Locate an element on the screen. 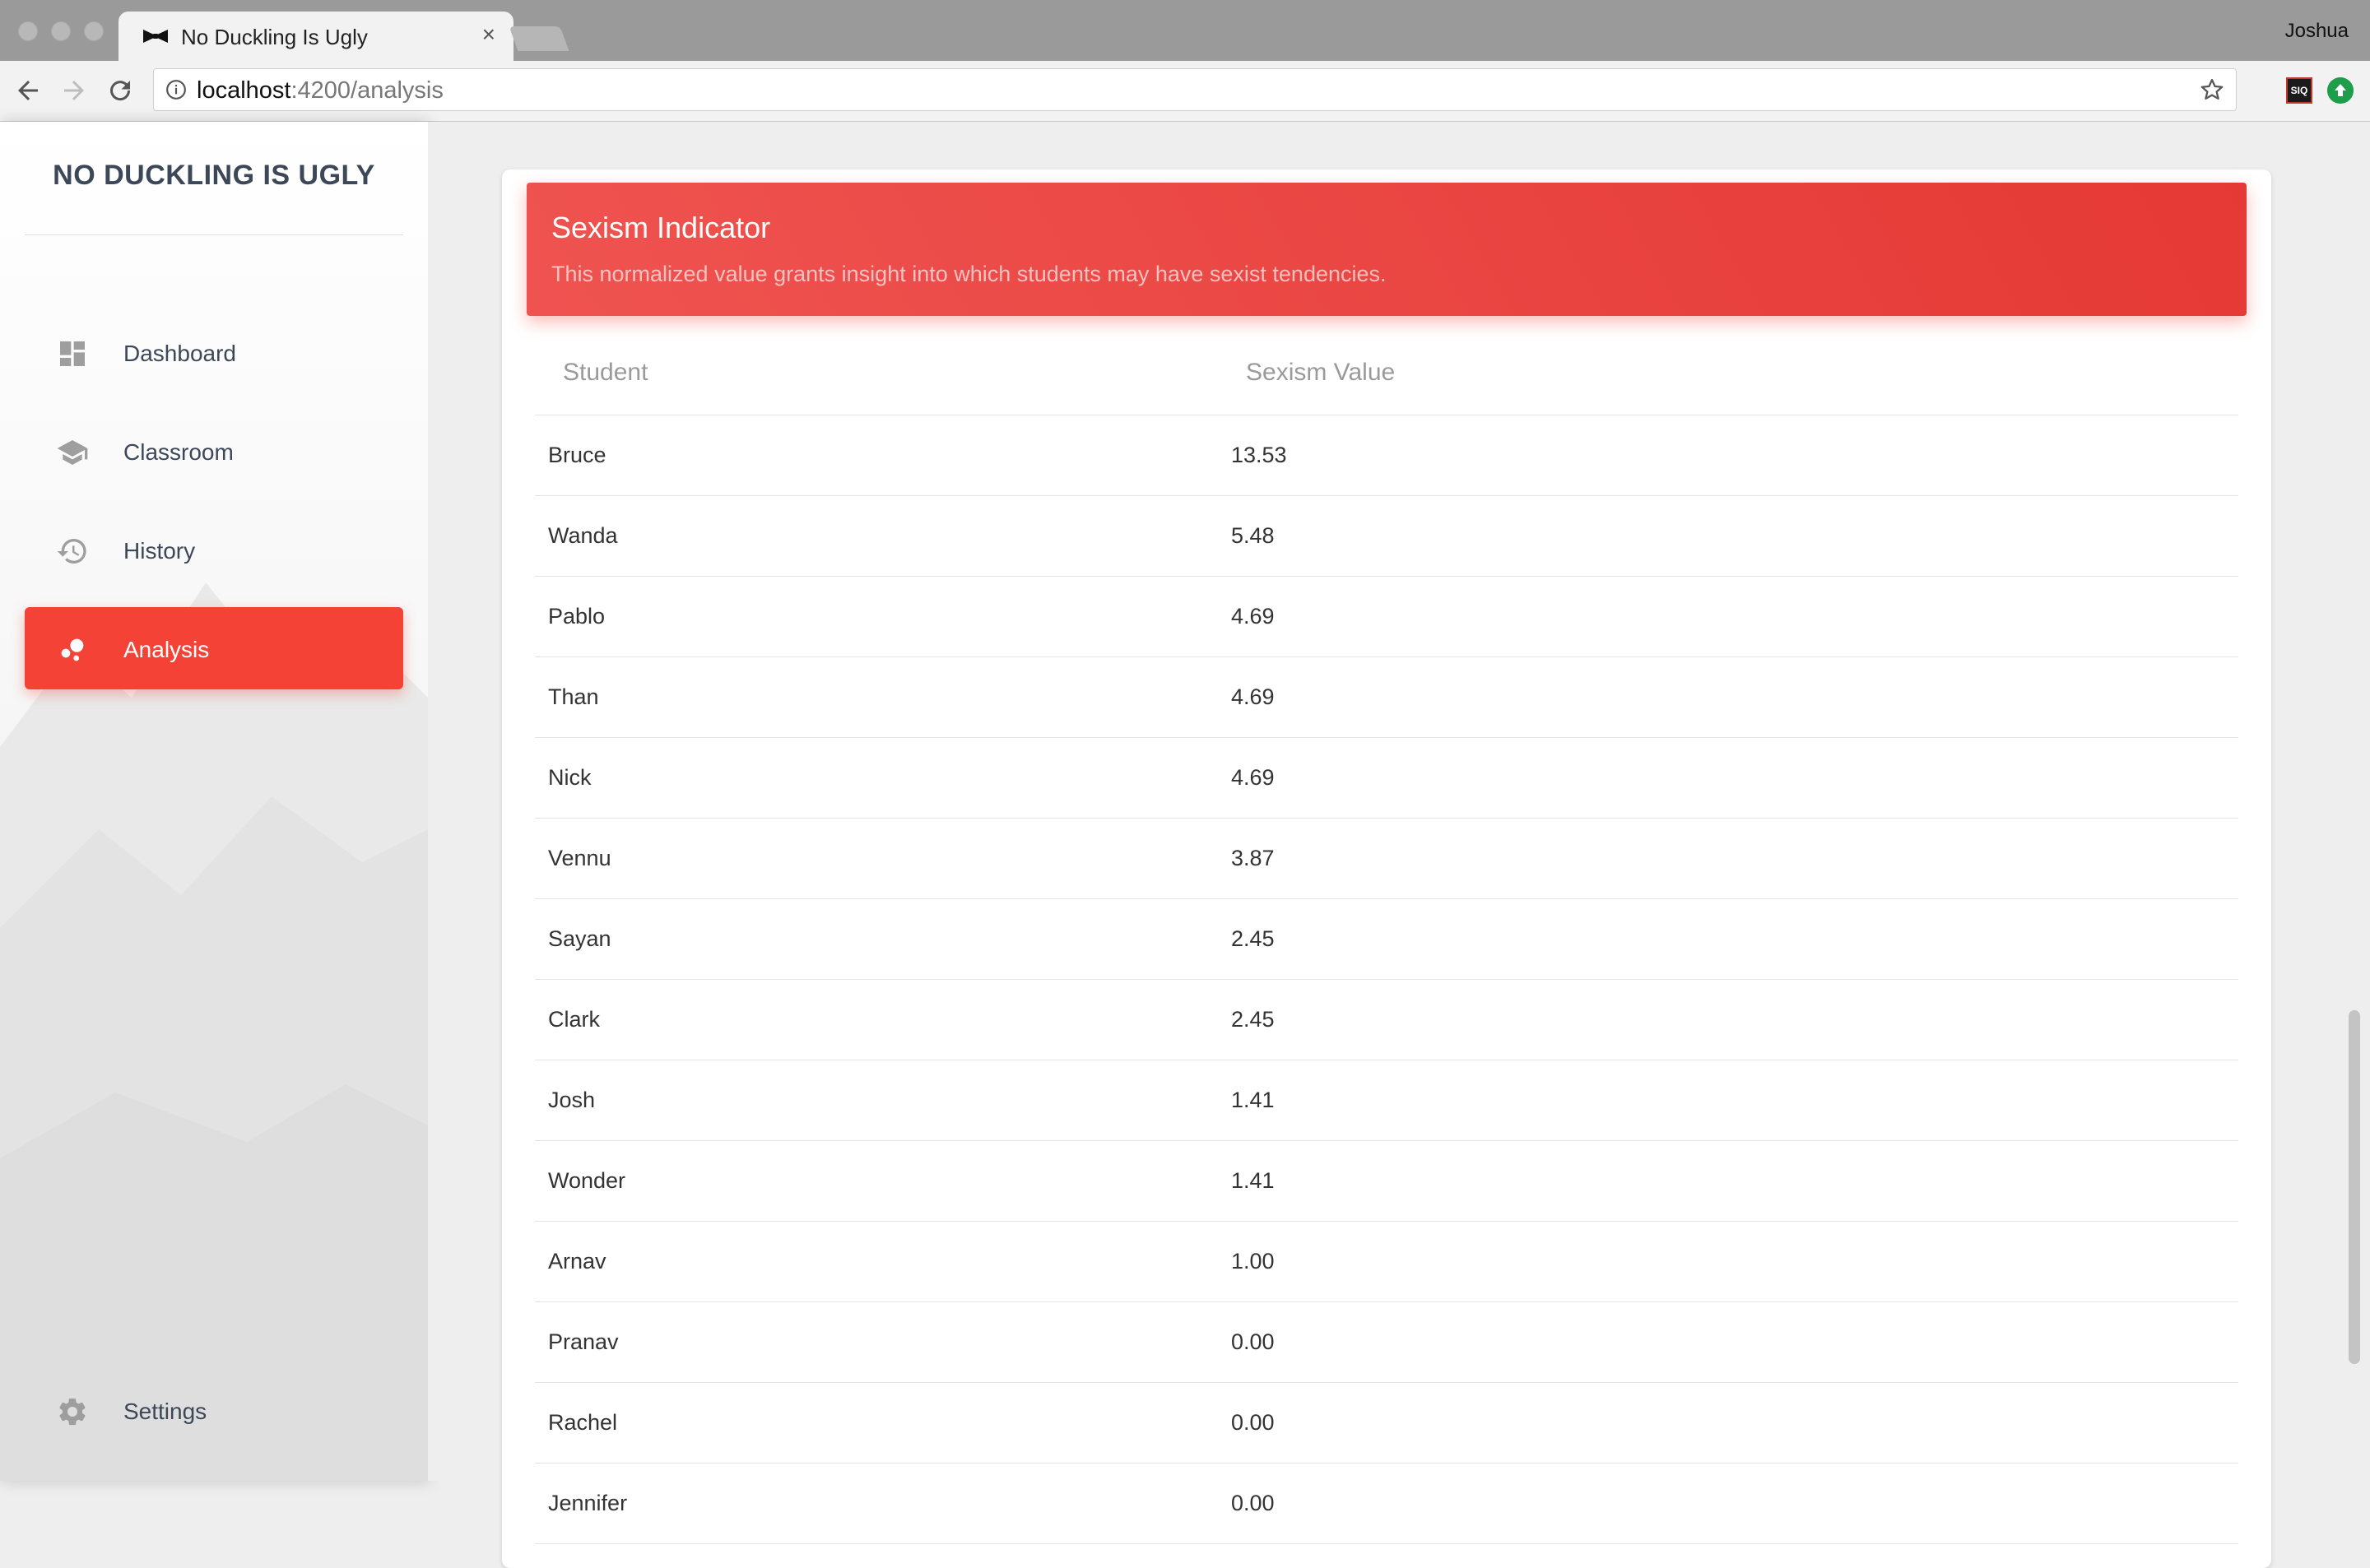 This screenshot has width=2370, height=1568. sidebar-item-classroom: Classroom is located at coordinates (214, 451).